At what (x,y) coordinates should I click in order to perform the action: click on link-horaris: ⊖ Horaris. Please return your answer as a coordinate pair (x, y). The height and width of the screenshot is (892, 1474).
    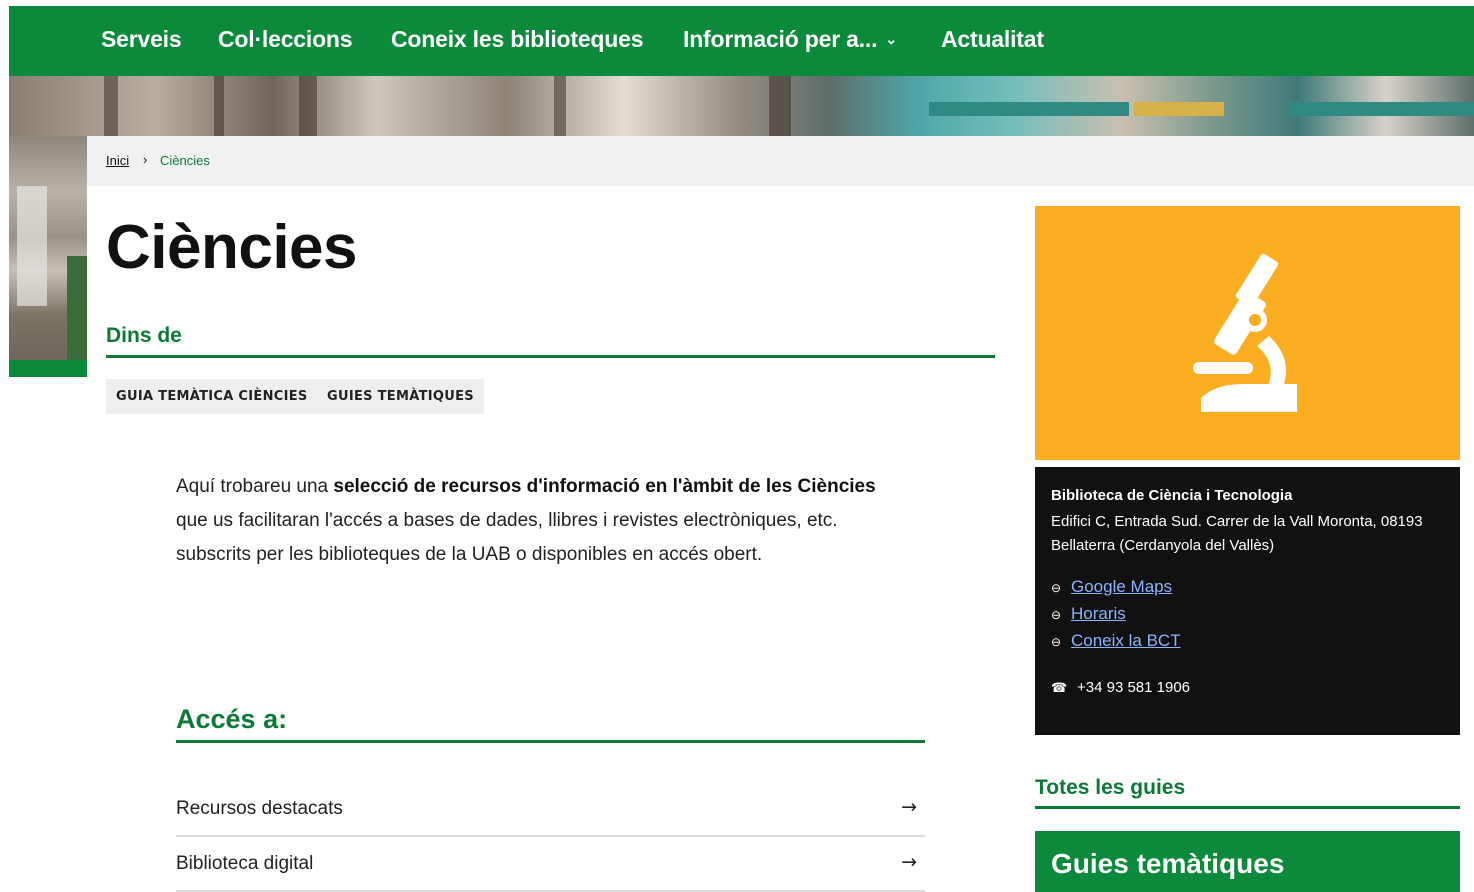
    Looking at the image, I should click on (1088, 614).